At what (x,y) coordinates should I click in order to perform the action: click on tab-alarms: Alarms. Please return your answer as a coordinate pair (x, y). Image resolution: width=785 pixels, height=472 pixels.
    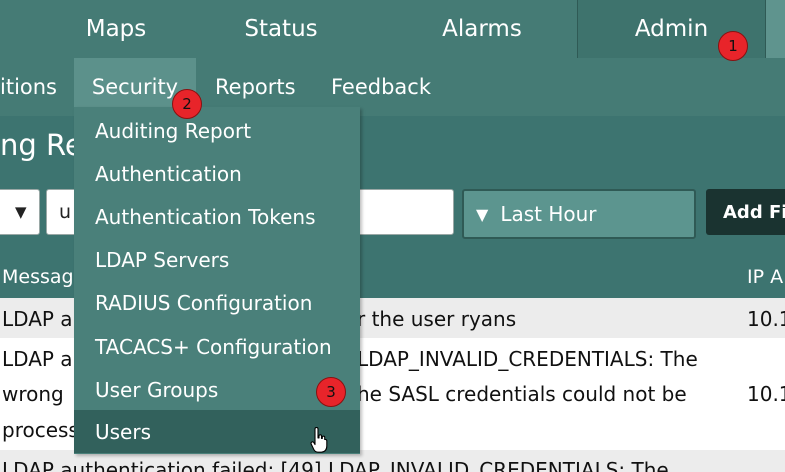
    Looking at the image, I should click on (482, 29).